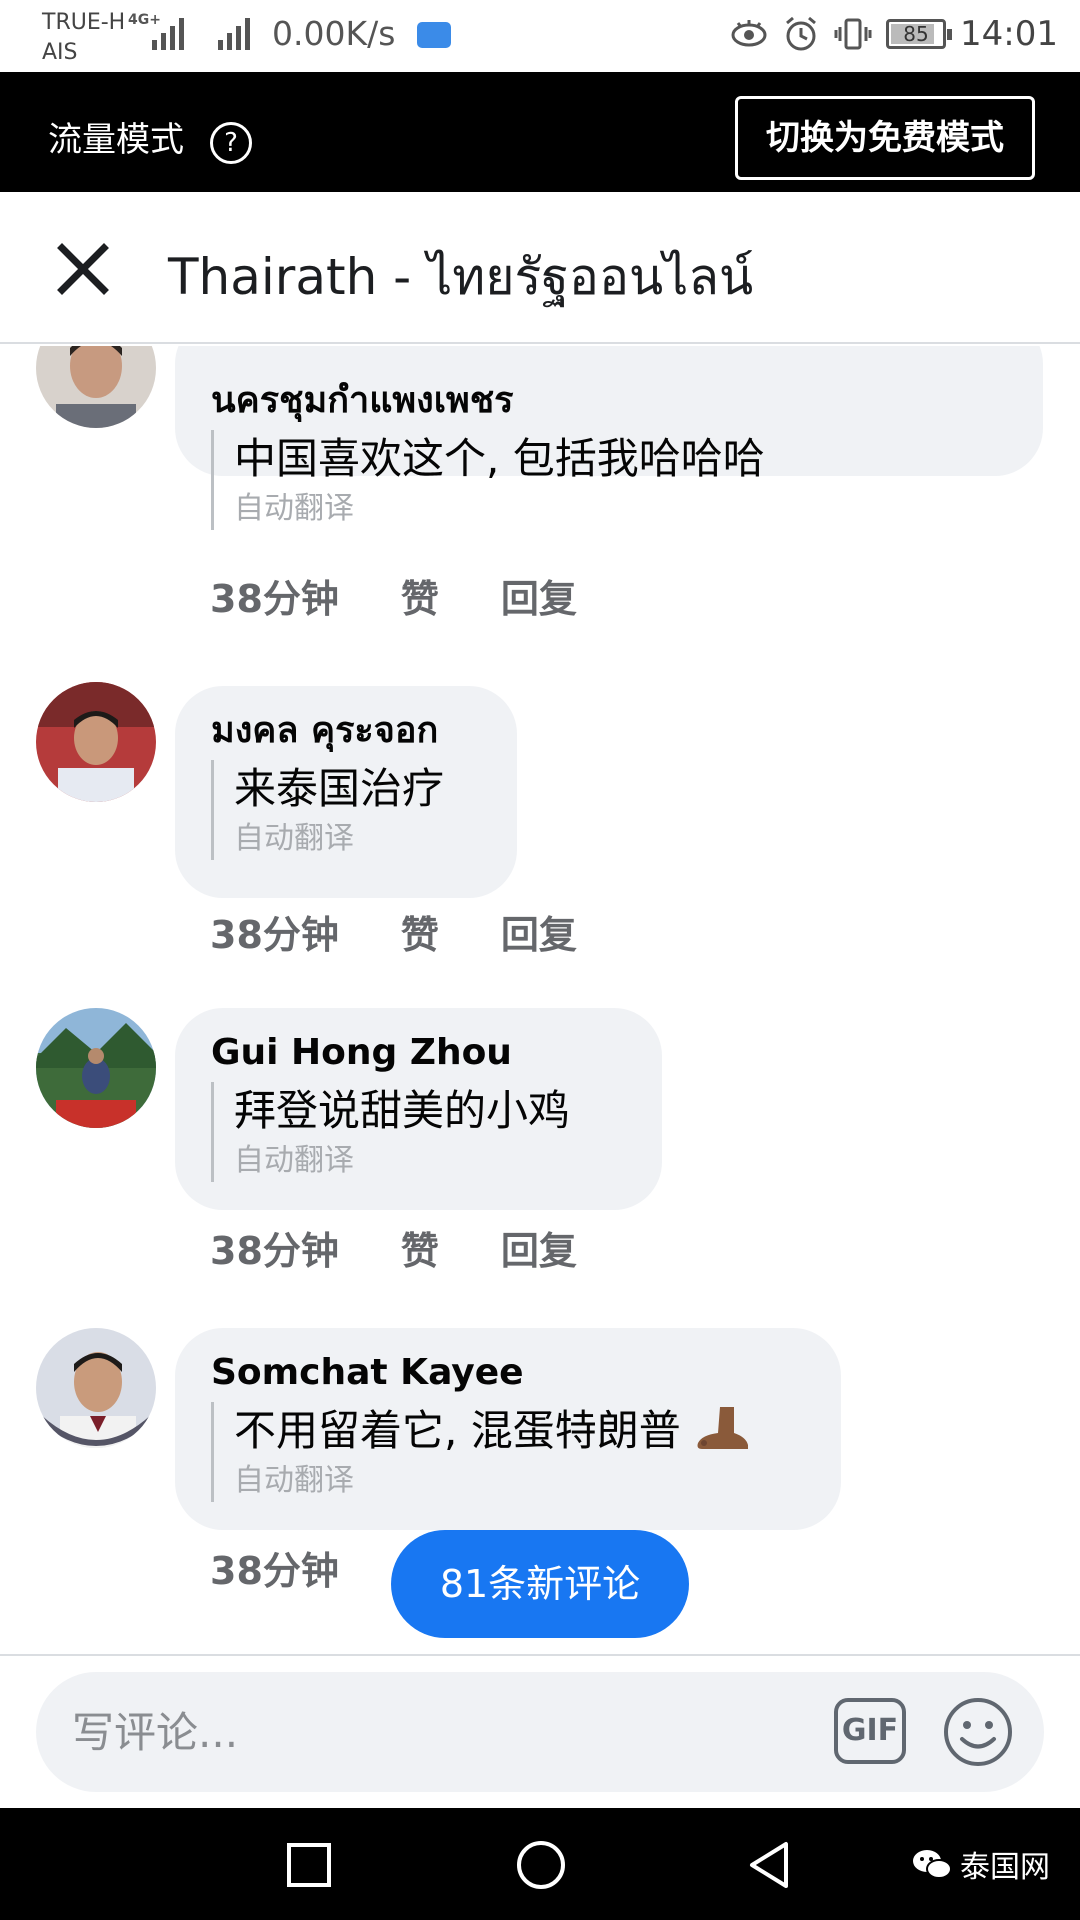  Describe the element at coordinates (723, 1428) in the screenshot. I see `foot-emoji-icon` at that location.